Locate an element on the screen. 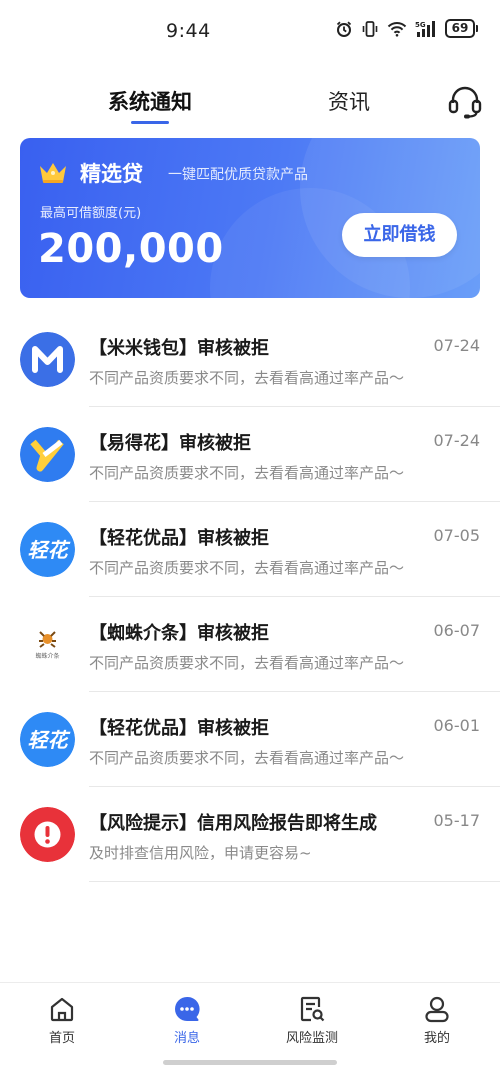  top-tabs: 系统通知 资讯 is located at coordinates (250, 105).